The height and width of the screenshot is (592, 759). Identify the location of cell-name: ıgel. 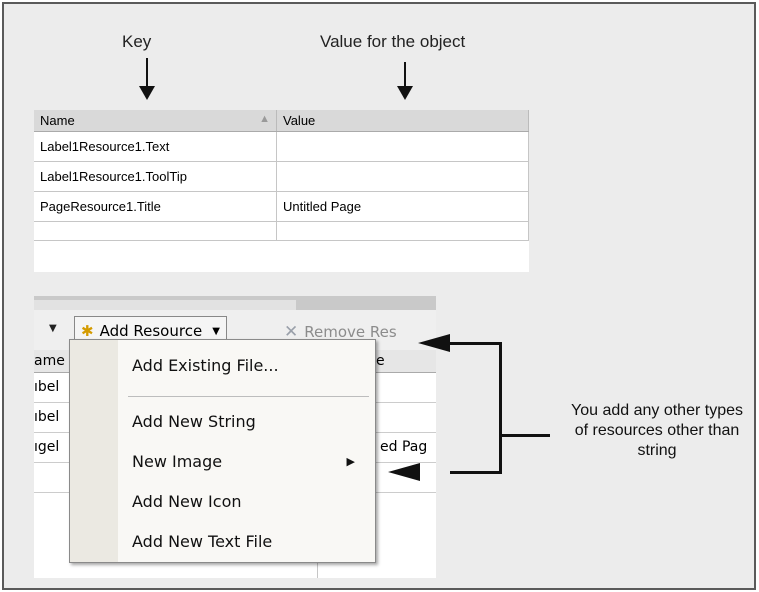
(46, 447).